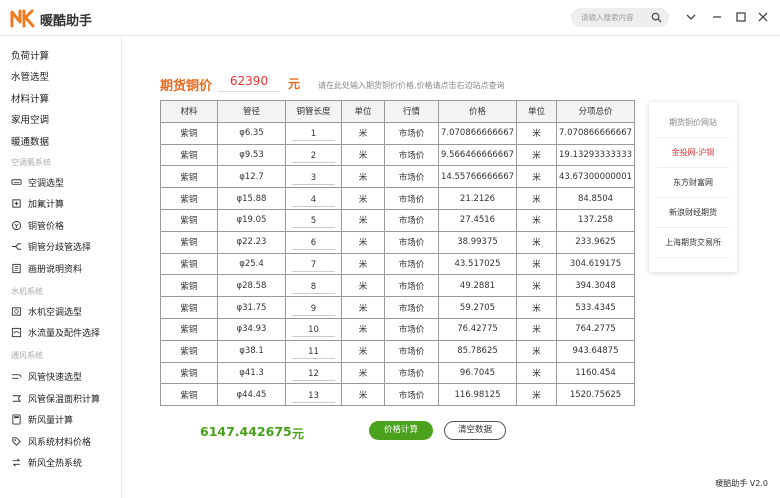 The width and height of the screenshot is (780, 498). What do you see at coordinates (596, 177) in the screenshot?
I see `cell-subtotal: 43.67300000001` at bounding box center [596, 177].